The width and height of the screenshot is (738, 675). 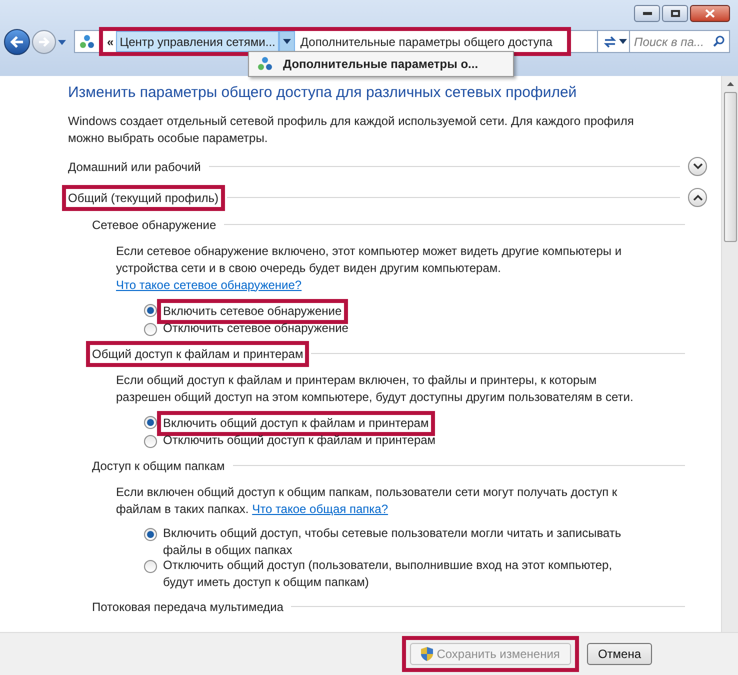 I want to click on breadcrumb-overflow: «, so click(x=110, y=41).